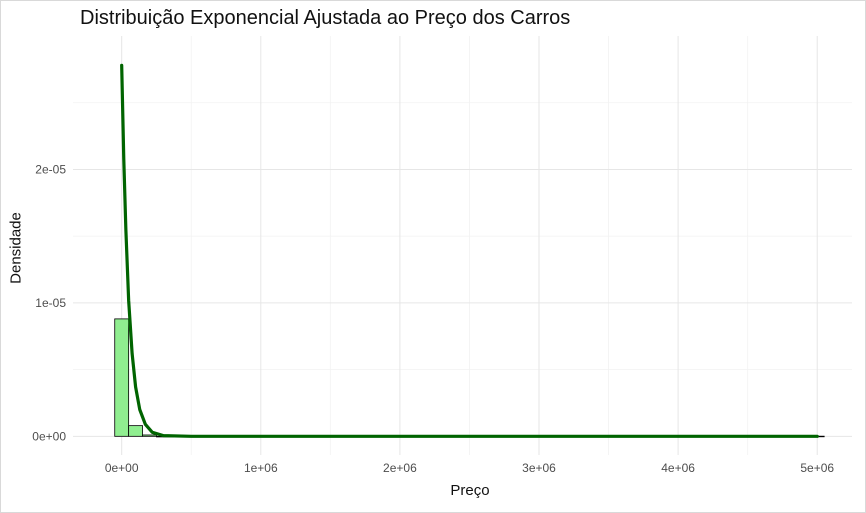 Image resolution: width=866 pixels, height=513 pixels. Describe the element at coordinates (539, 468) in the screenshot. I see `x-tick-label: 3e+06` at that location.